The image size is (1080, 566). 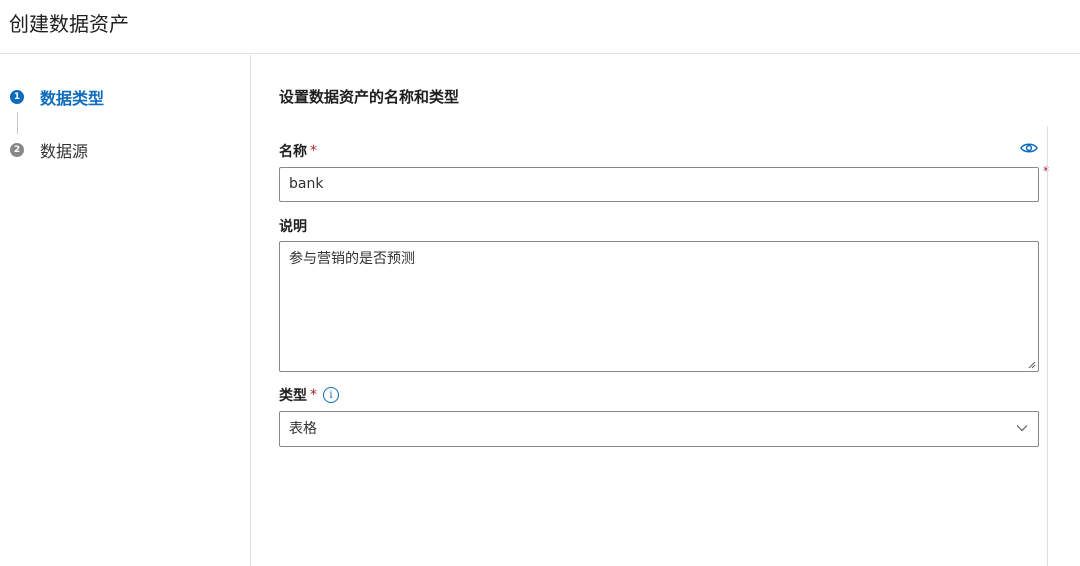 I want to click on page-header: 创建数据资产, so click(x=540, y=27).